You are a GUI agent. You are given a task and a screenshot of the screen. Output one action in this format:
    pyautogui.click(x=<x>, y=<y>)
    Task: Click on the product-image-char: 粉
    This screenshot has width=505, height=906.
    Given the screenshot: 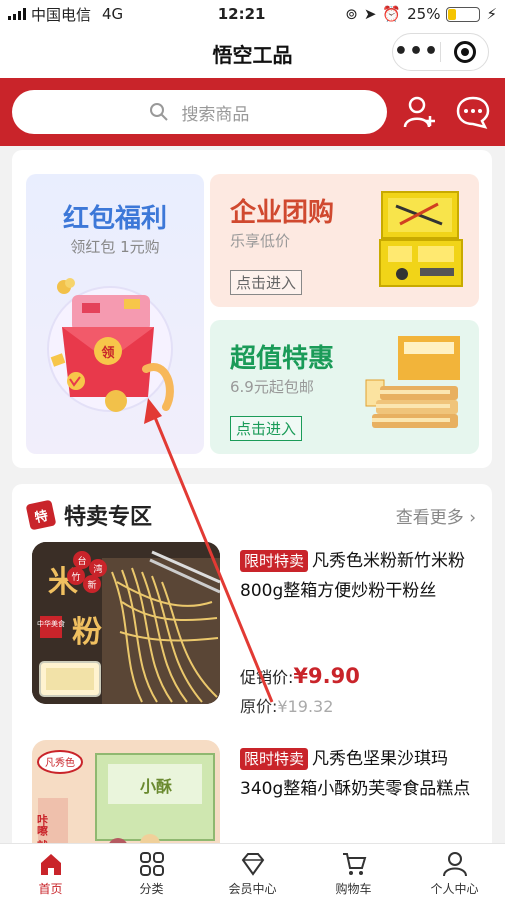 What is the action you would take?
    pyautogui.click(x=87, y=632)
    